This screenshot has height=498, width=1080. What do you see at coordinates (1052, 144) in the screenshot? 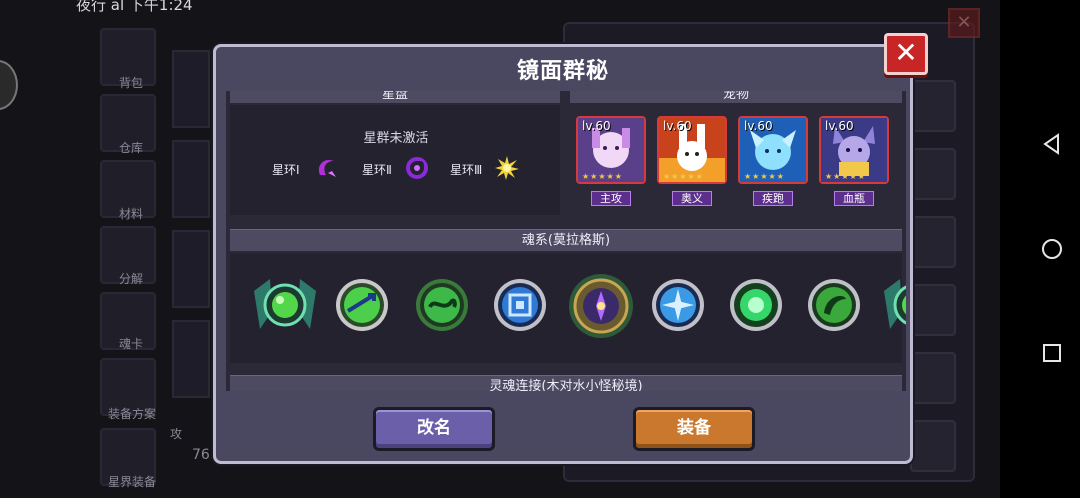
I see `back-triangle-icon` at bounding box center [1052, 144].